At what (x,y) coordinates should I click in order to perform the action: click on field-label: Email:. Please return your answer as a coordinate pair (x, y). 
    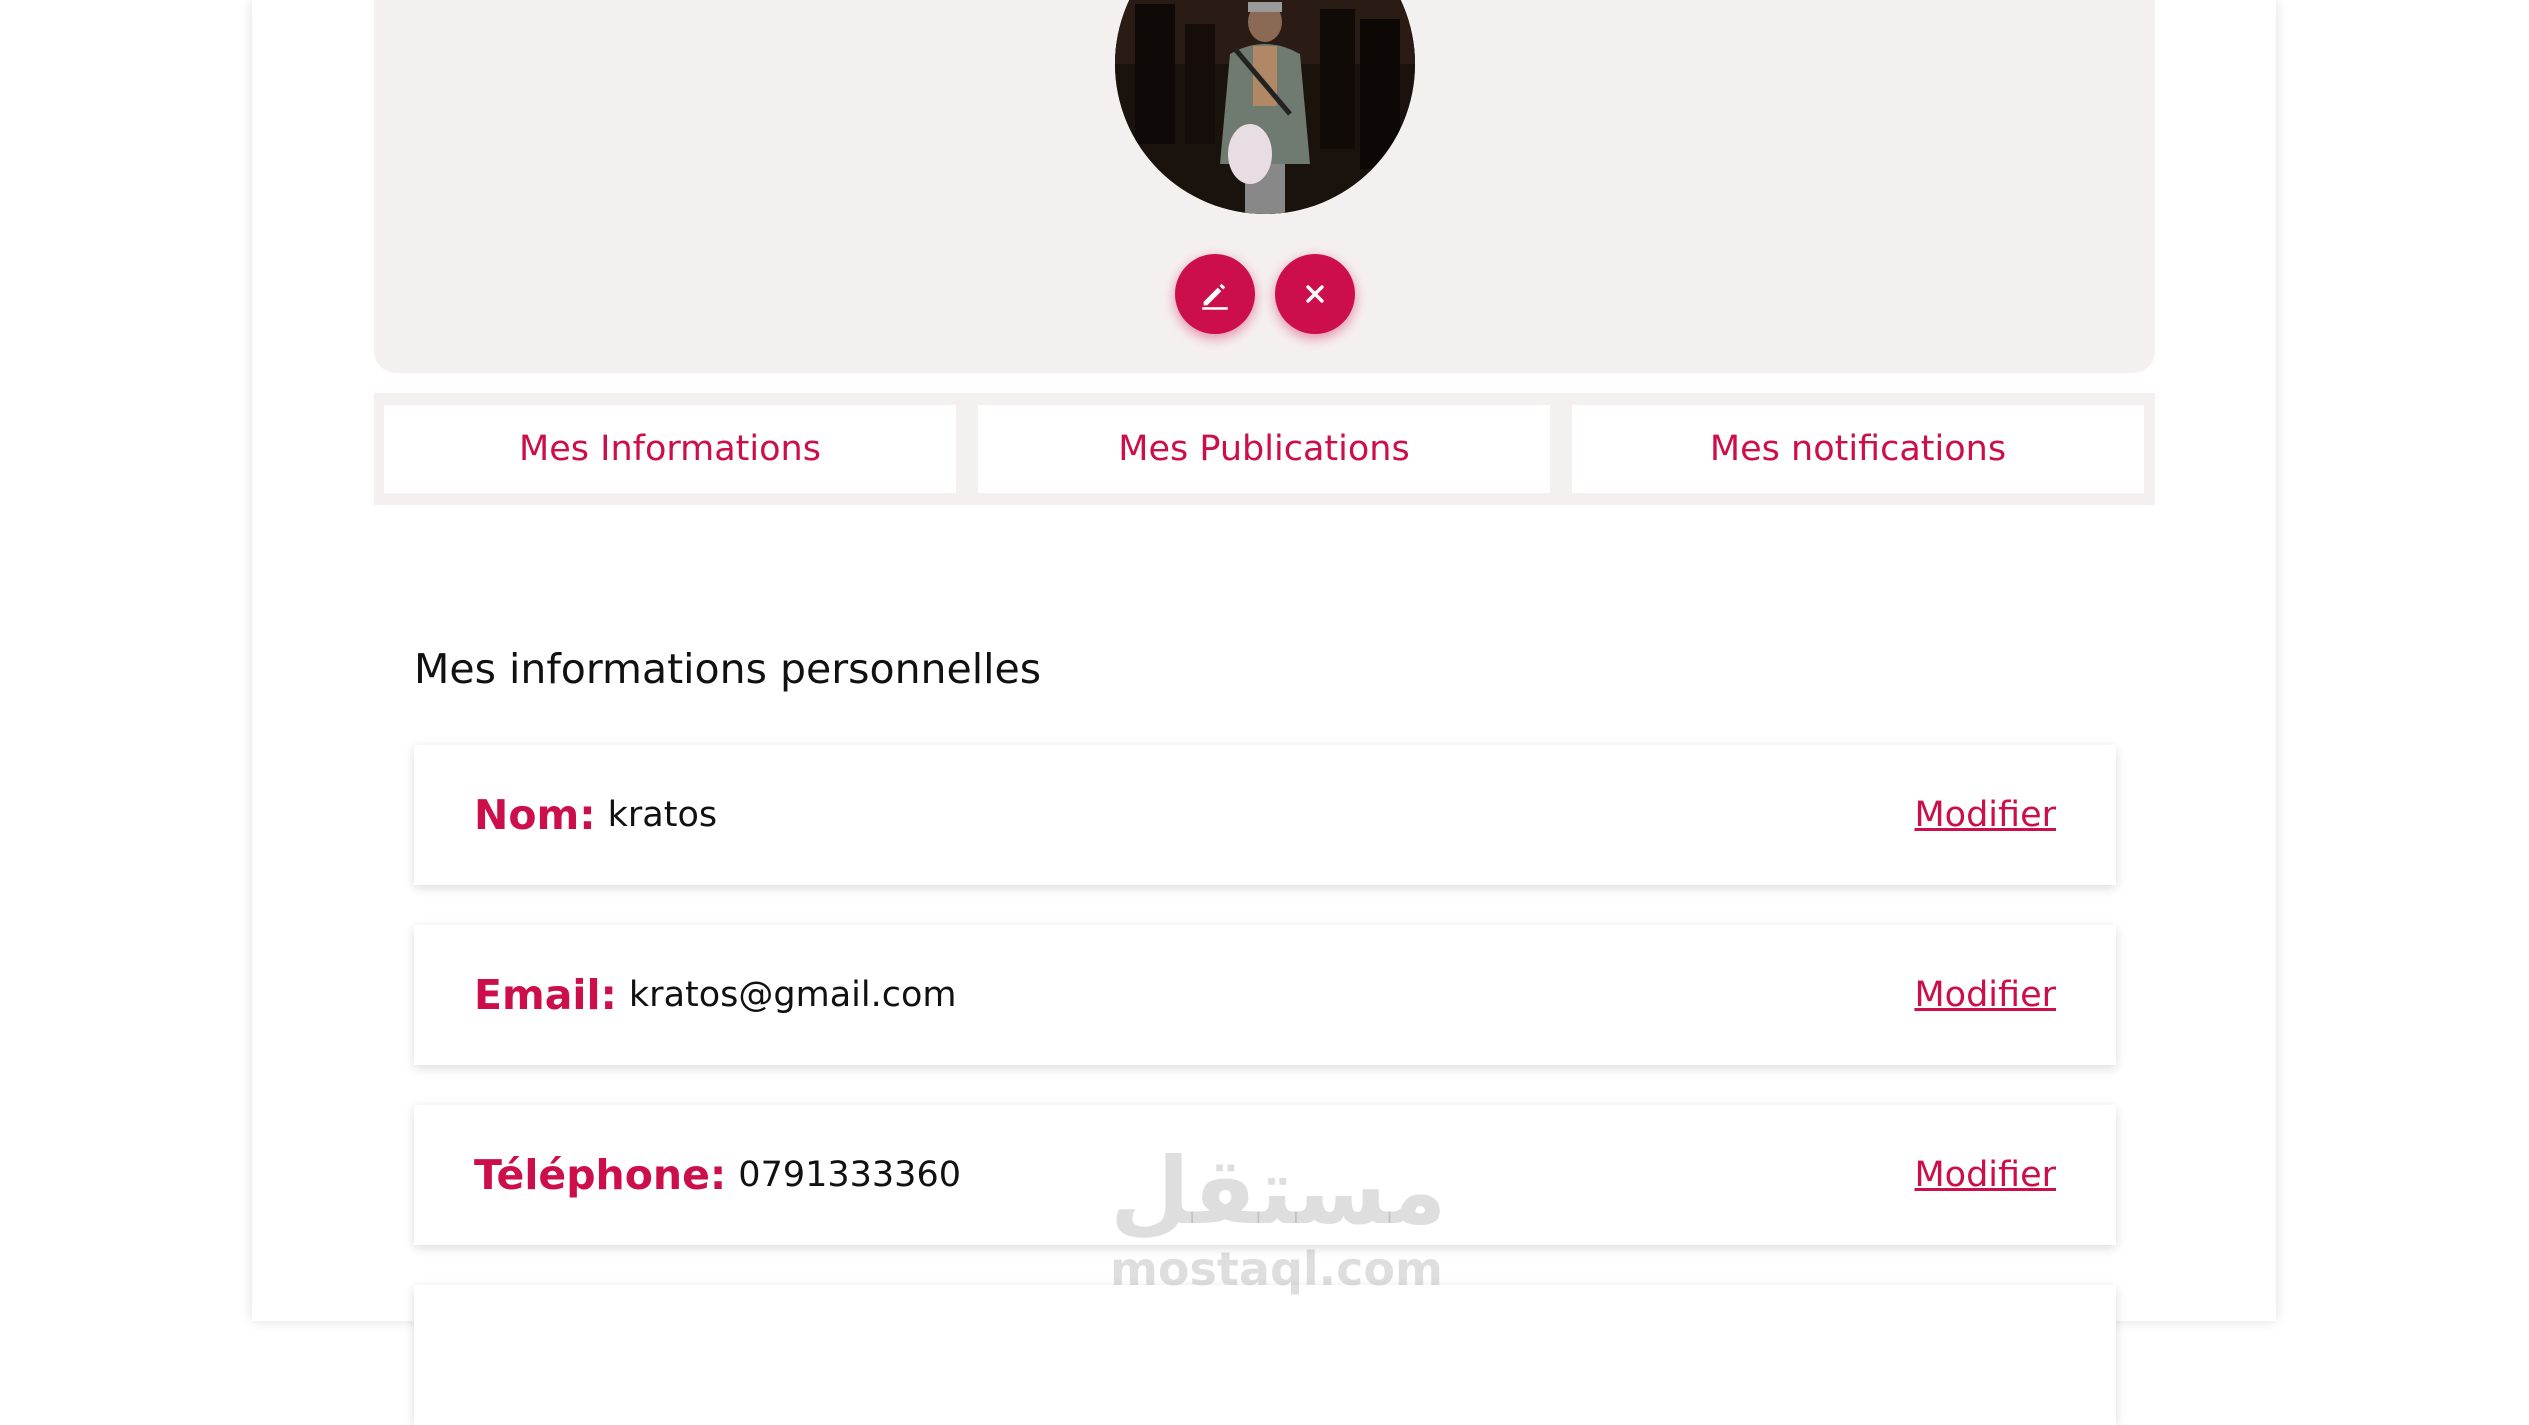
    Looking at the image, I should click on (545, 995).